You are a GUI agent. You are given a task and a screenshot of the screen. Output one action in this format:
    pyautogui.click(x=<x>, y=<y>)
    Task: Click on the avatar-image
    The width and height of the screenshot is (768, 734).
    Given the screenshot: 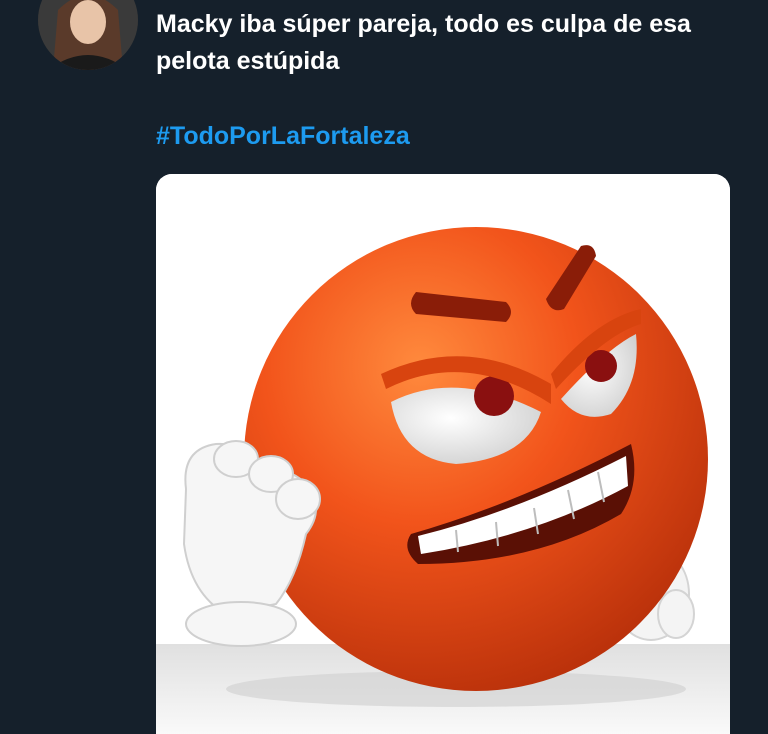 What is the action you would take?
    pyautogui.click(x=88, y=35)
    